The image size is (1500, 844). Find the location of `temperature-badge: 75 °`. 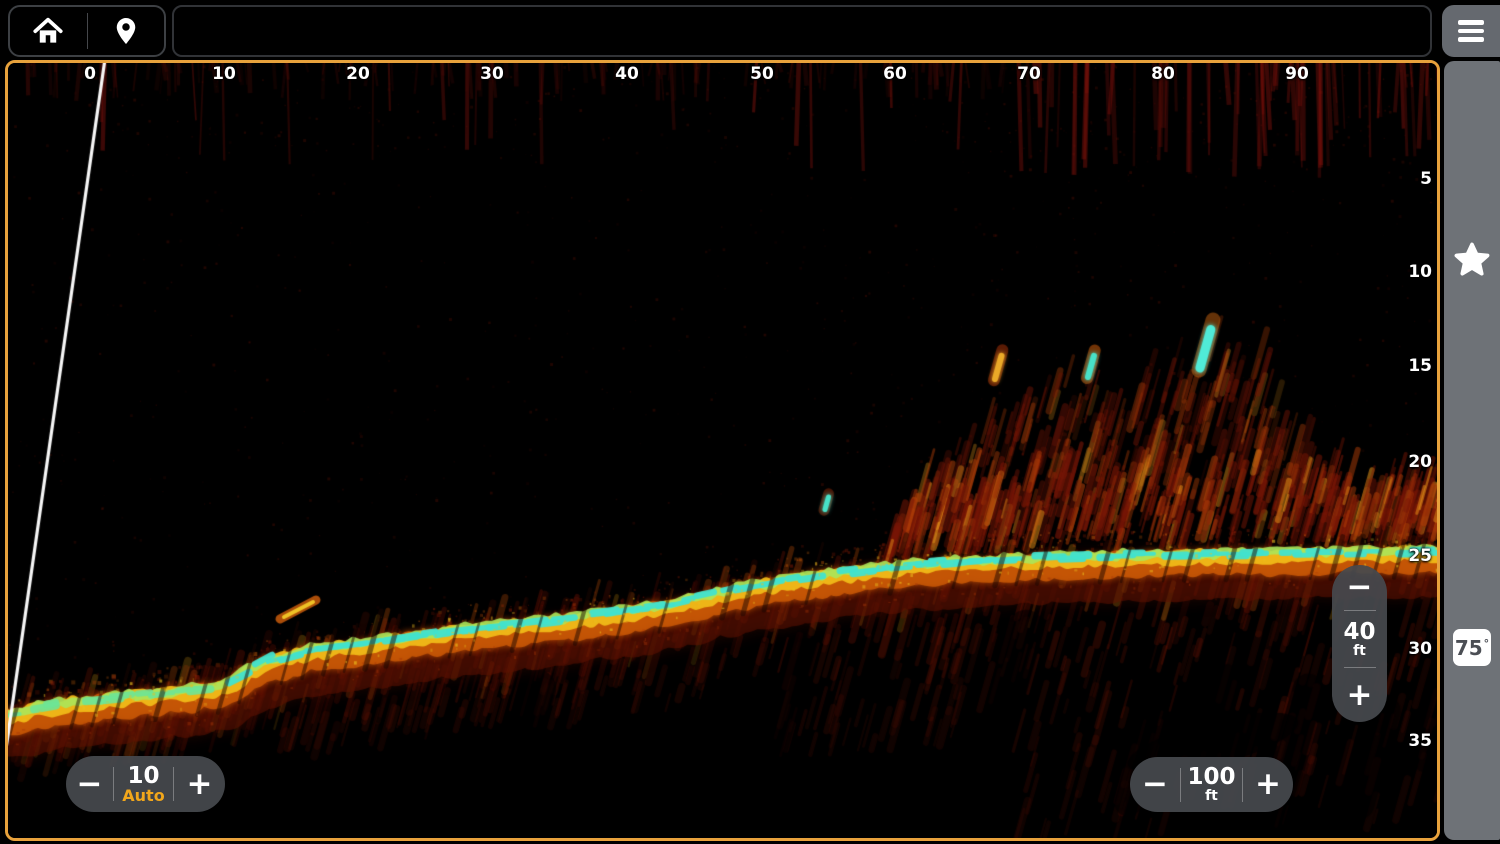

temperature-badge: 75 ° is located at coordinates (1472, 647).